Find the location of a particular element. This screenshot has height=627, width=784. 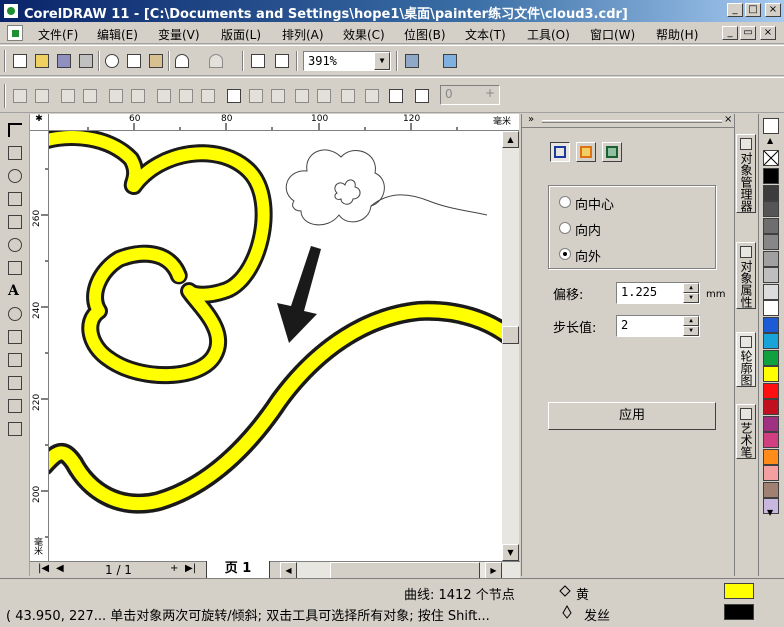

tab-object-properties: 对象属性 is located at coordinates (746, 275).